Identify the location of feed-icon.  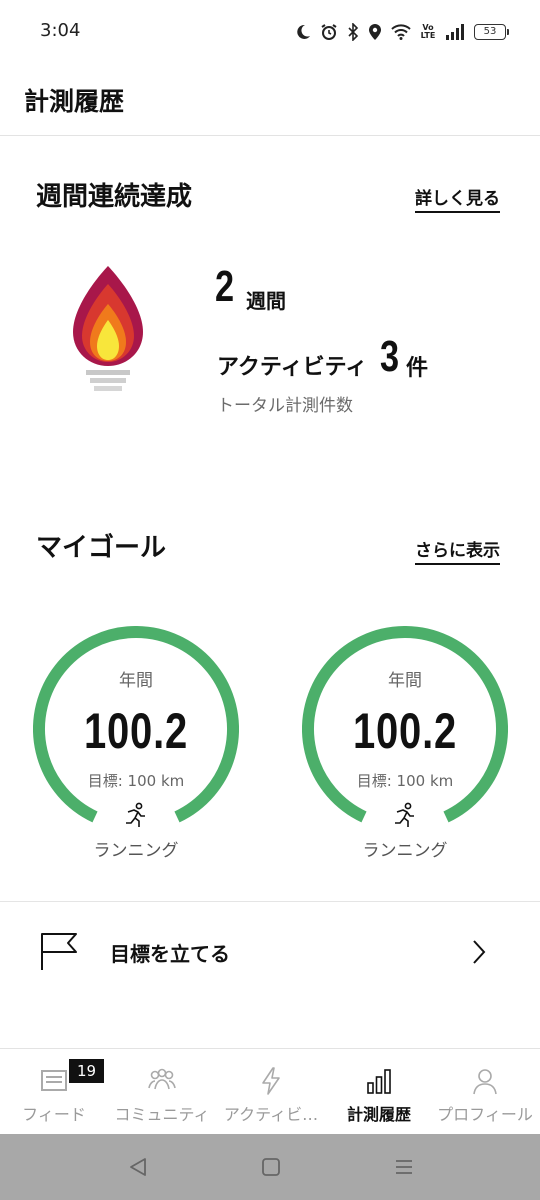
(54, 1080).